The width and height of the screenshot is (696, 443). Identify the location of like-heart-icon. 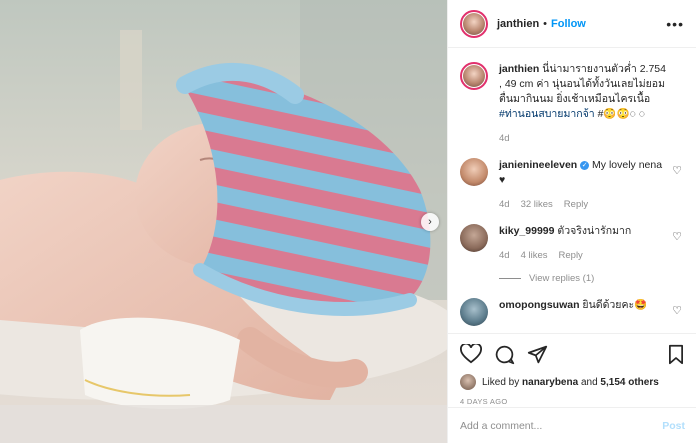
(471, 354).